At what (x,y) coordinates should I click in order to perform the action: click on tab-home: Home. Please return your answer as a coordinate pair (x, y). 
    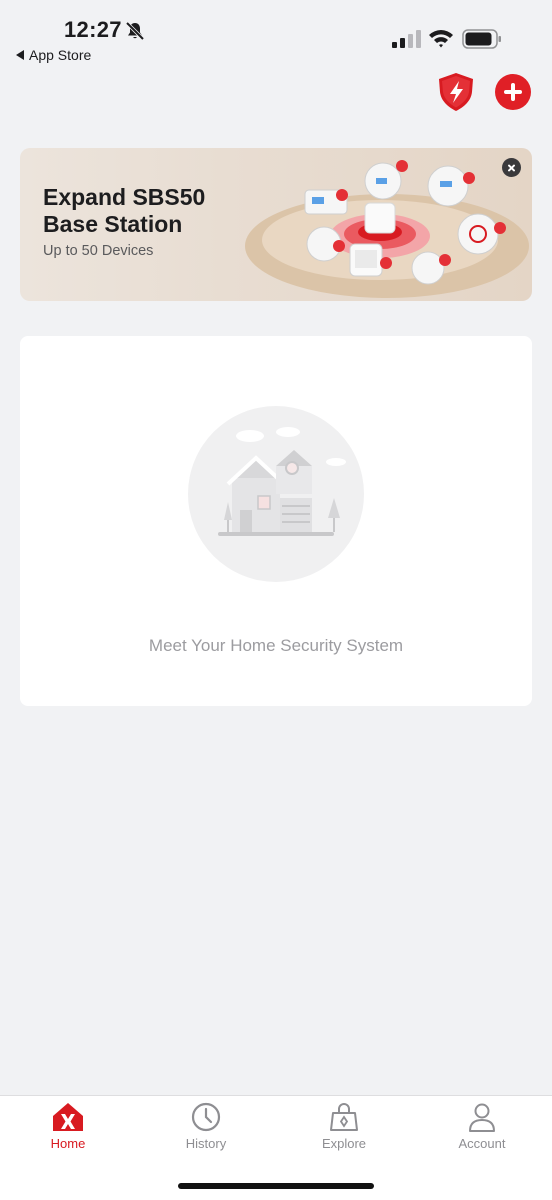
    Looking at the image, I should click on (68, 1133).